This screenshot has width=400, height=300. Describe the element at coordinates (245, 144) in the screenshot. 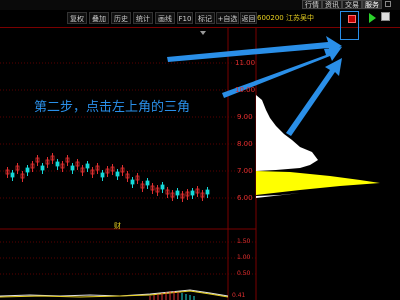

I see `price-tick: 8.00` at that location.